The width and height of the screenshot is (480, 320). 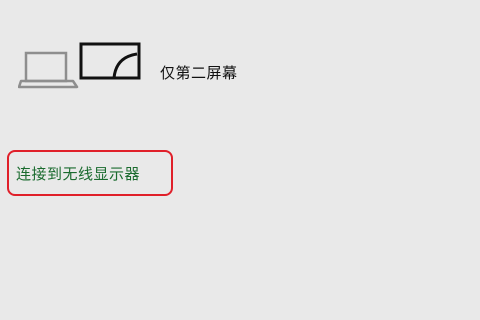 What do you see at coordinates (80, 65) in the screenshot?
I see `second-screen-only-icon` at bounding box center [80, 65].